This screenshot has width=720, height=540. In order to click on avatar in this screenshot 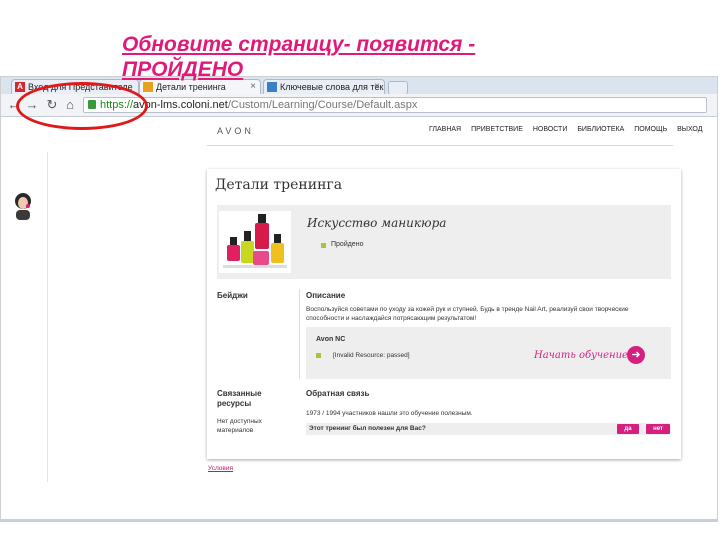, I will do `click(23, 206)`.